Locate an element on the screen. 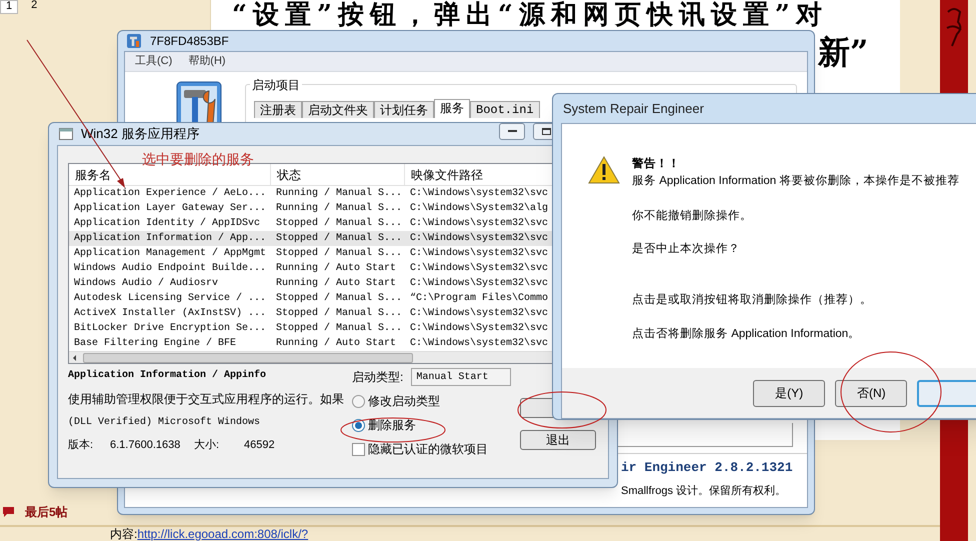  product-version: ir Engineer 2.8.2.1321 is located at coordinates (707, 468).